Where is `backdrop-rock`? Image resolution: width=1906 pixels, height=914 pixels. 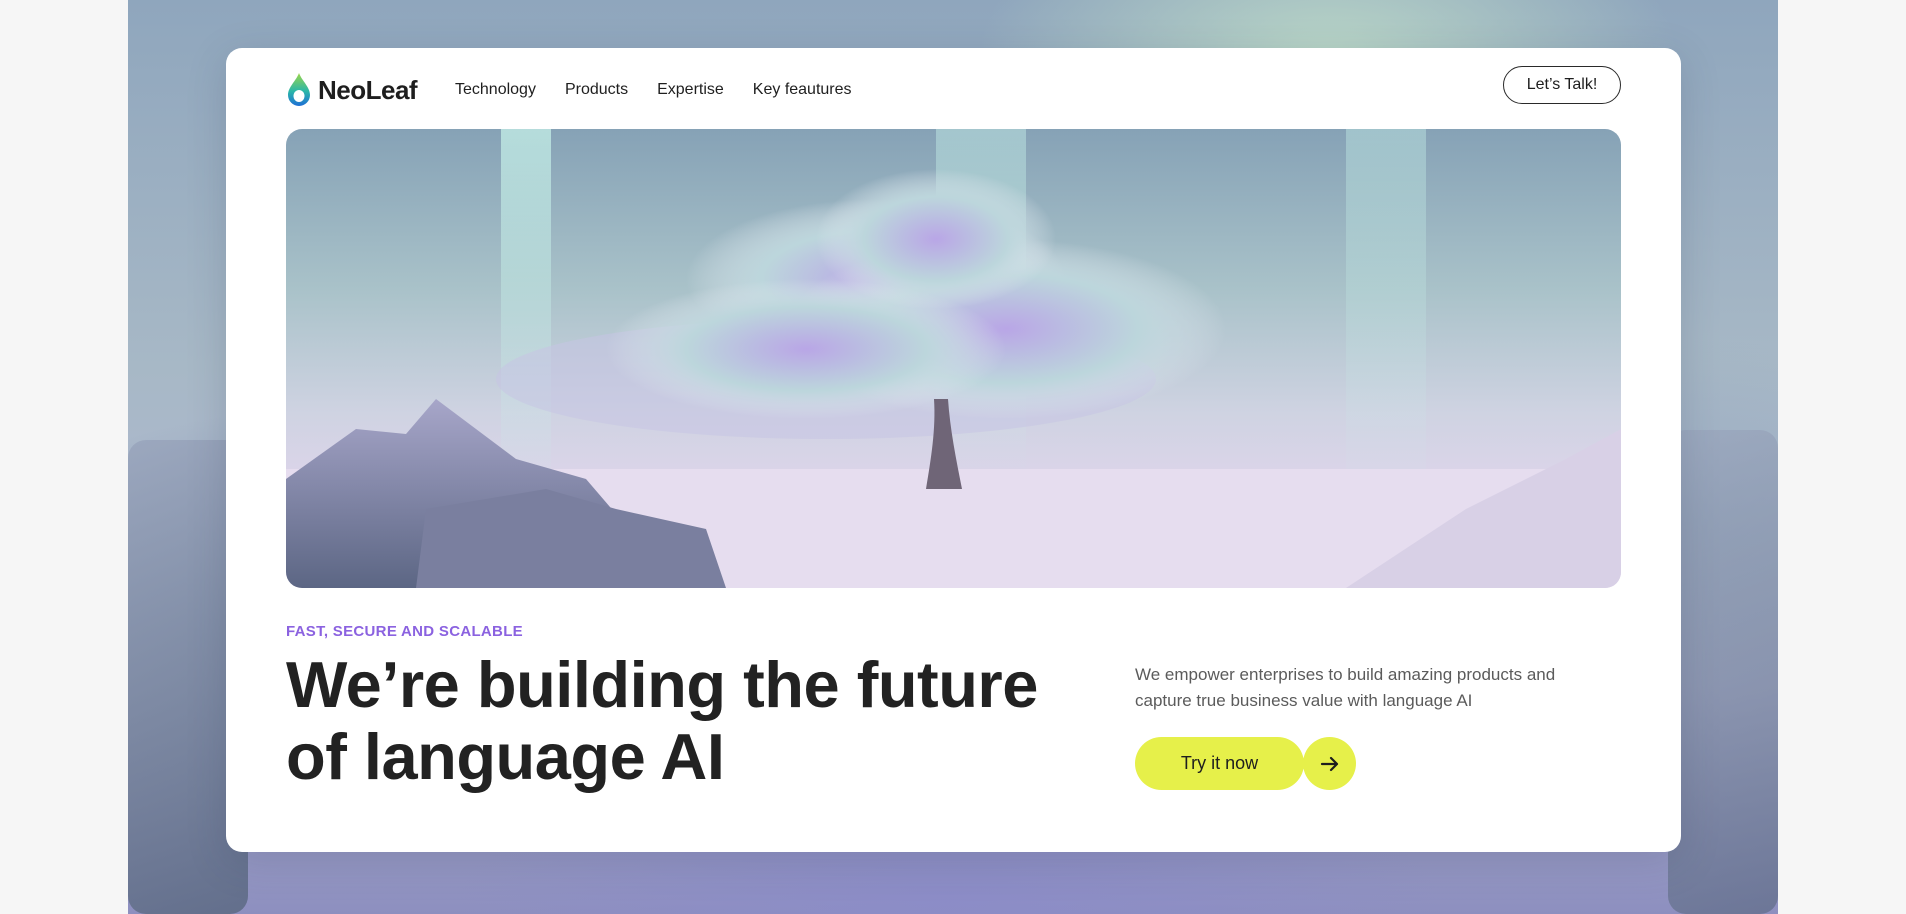 backdrop-rock is located at coordinates (1723, 672).